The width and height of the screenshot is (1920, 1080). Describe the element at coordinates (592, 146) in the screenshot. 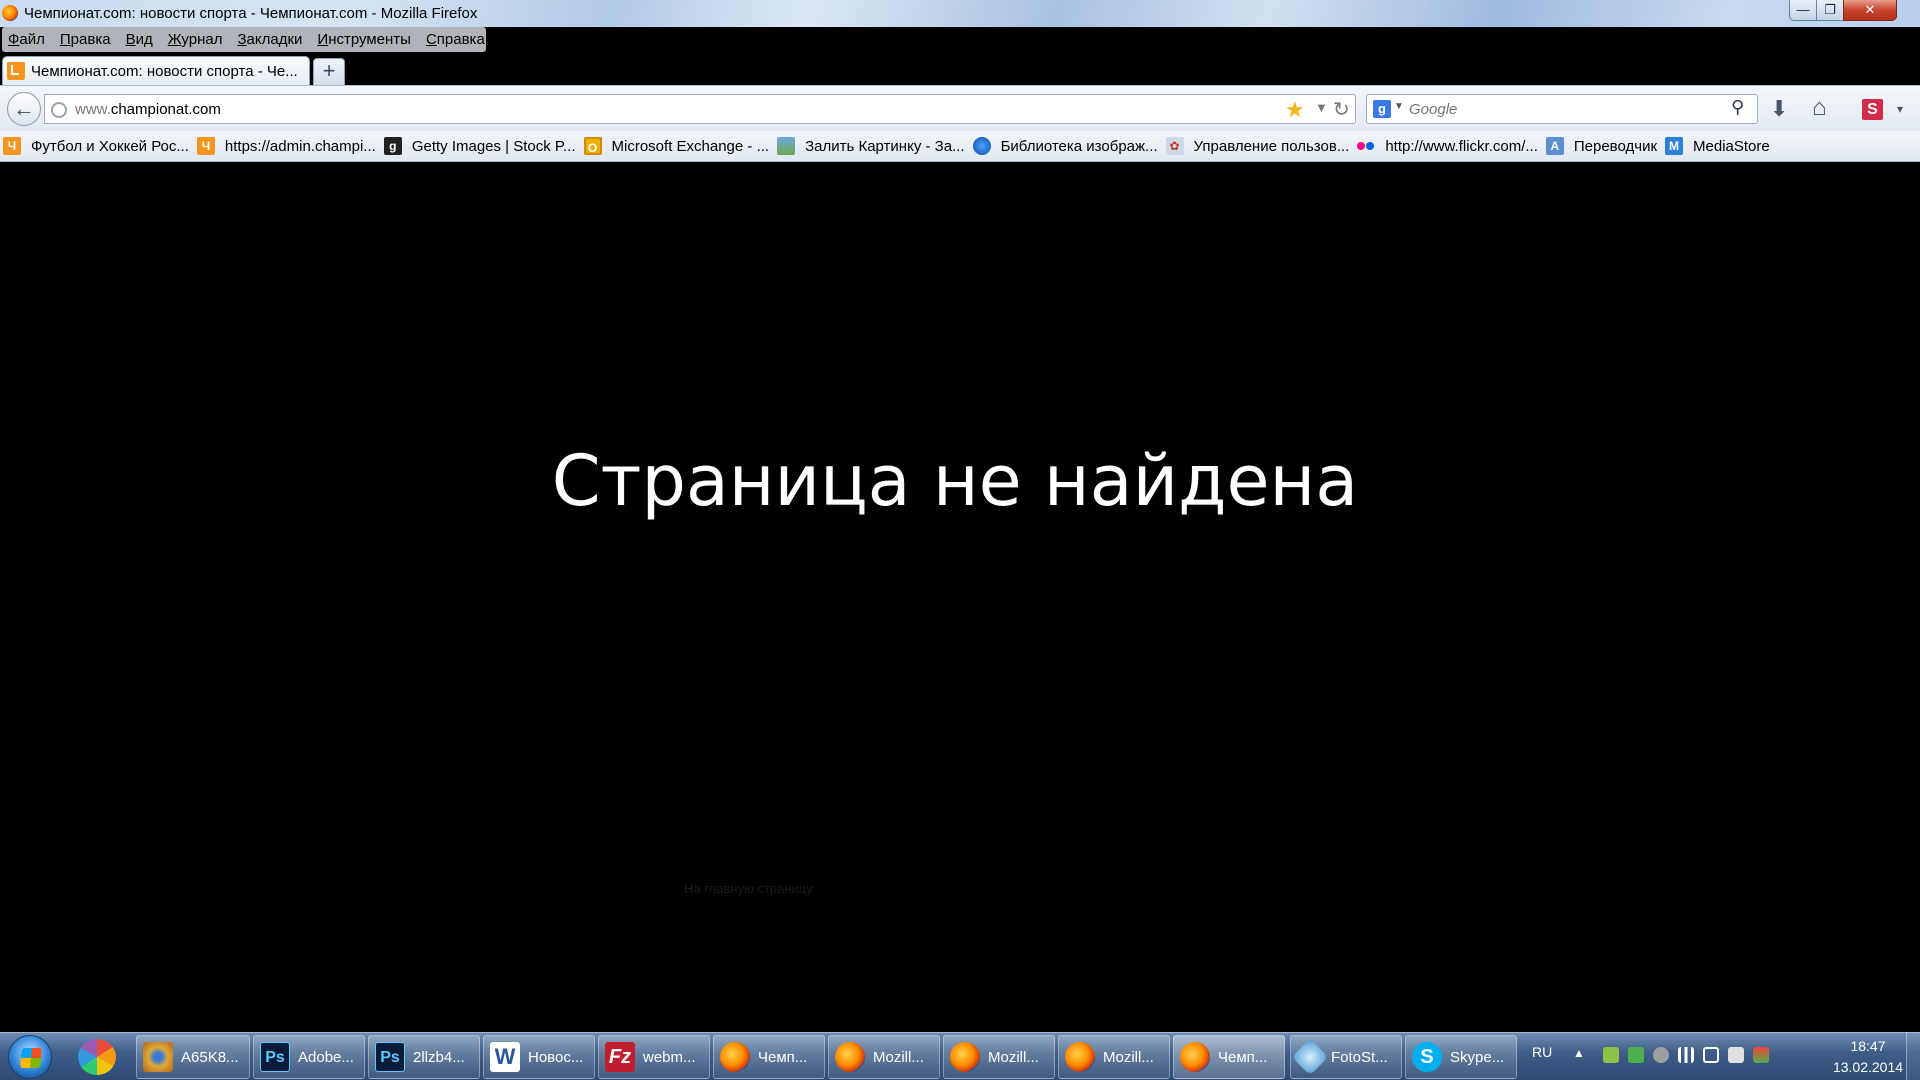

I see `owa-icon: O` at that location.